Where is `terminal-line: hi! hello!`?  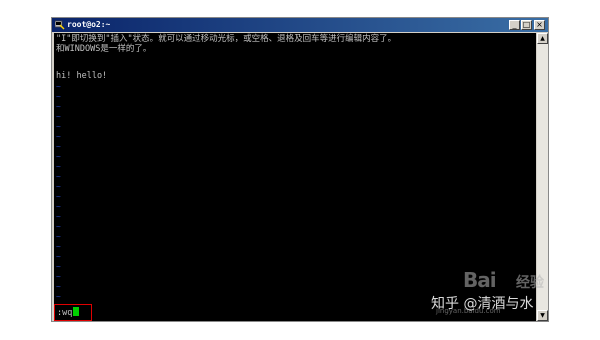
terminal-line: hi! hello! is located at coordinates (82, 76).